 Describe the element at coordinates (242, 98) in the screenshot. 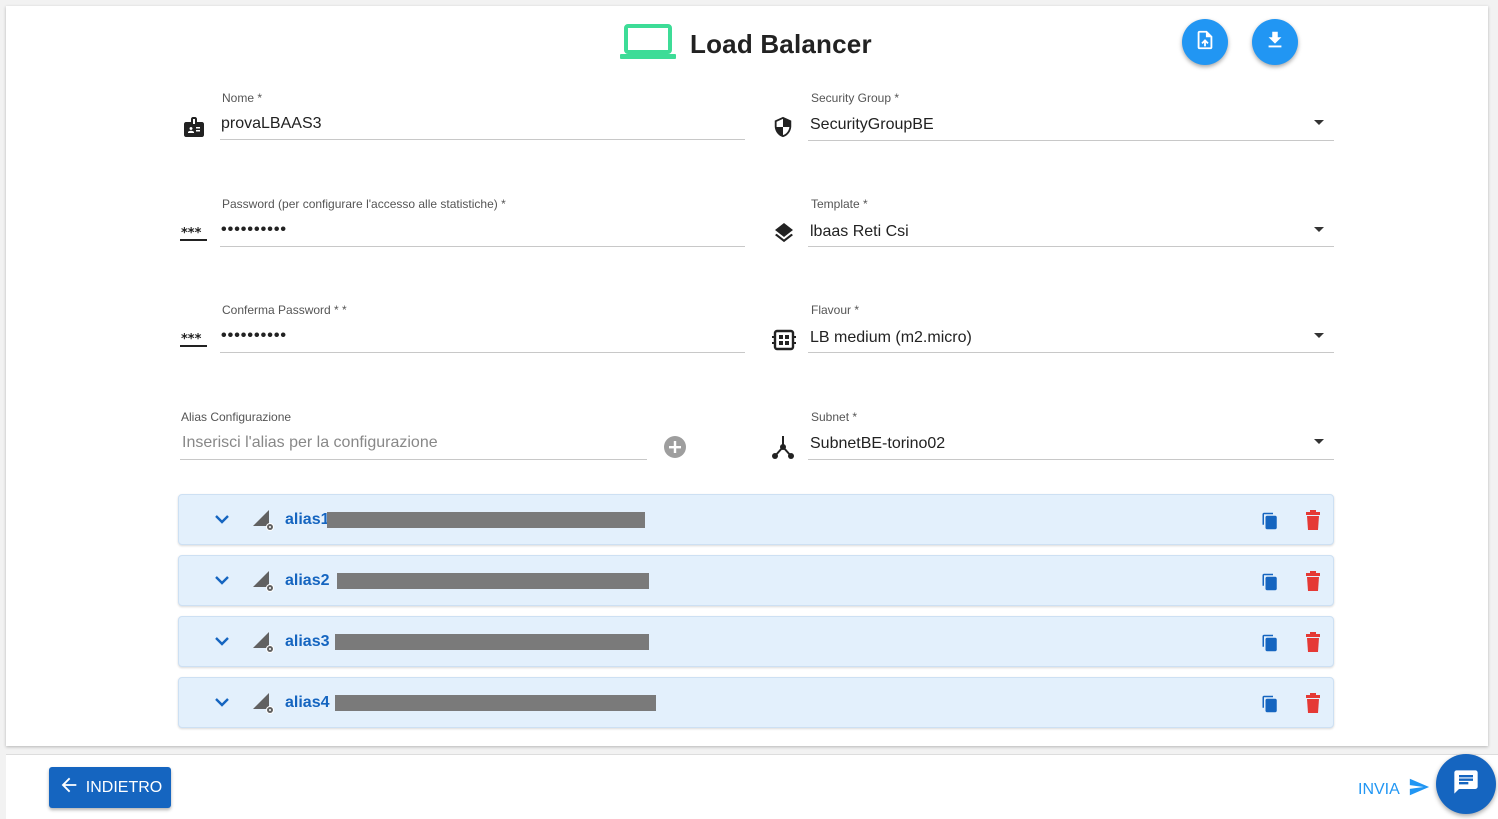

I see `nome-label: Nome *` at that location.